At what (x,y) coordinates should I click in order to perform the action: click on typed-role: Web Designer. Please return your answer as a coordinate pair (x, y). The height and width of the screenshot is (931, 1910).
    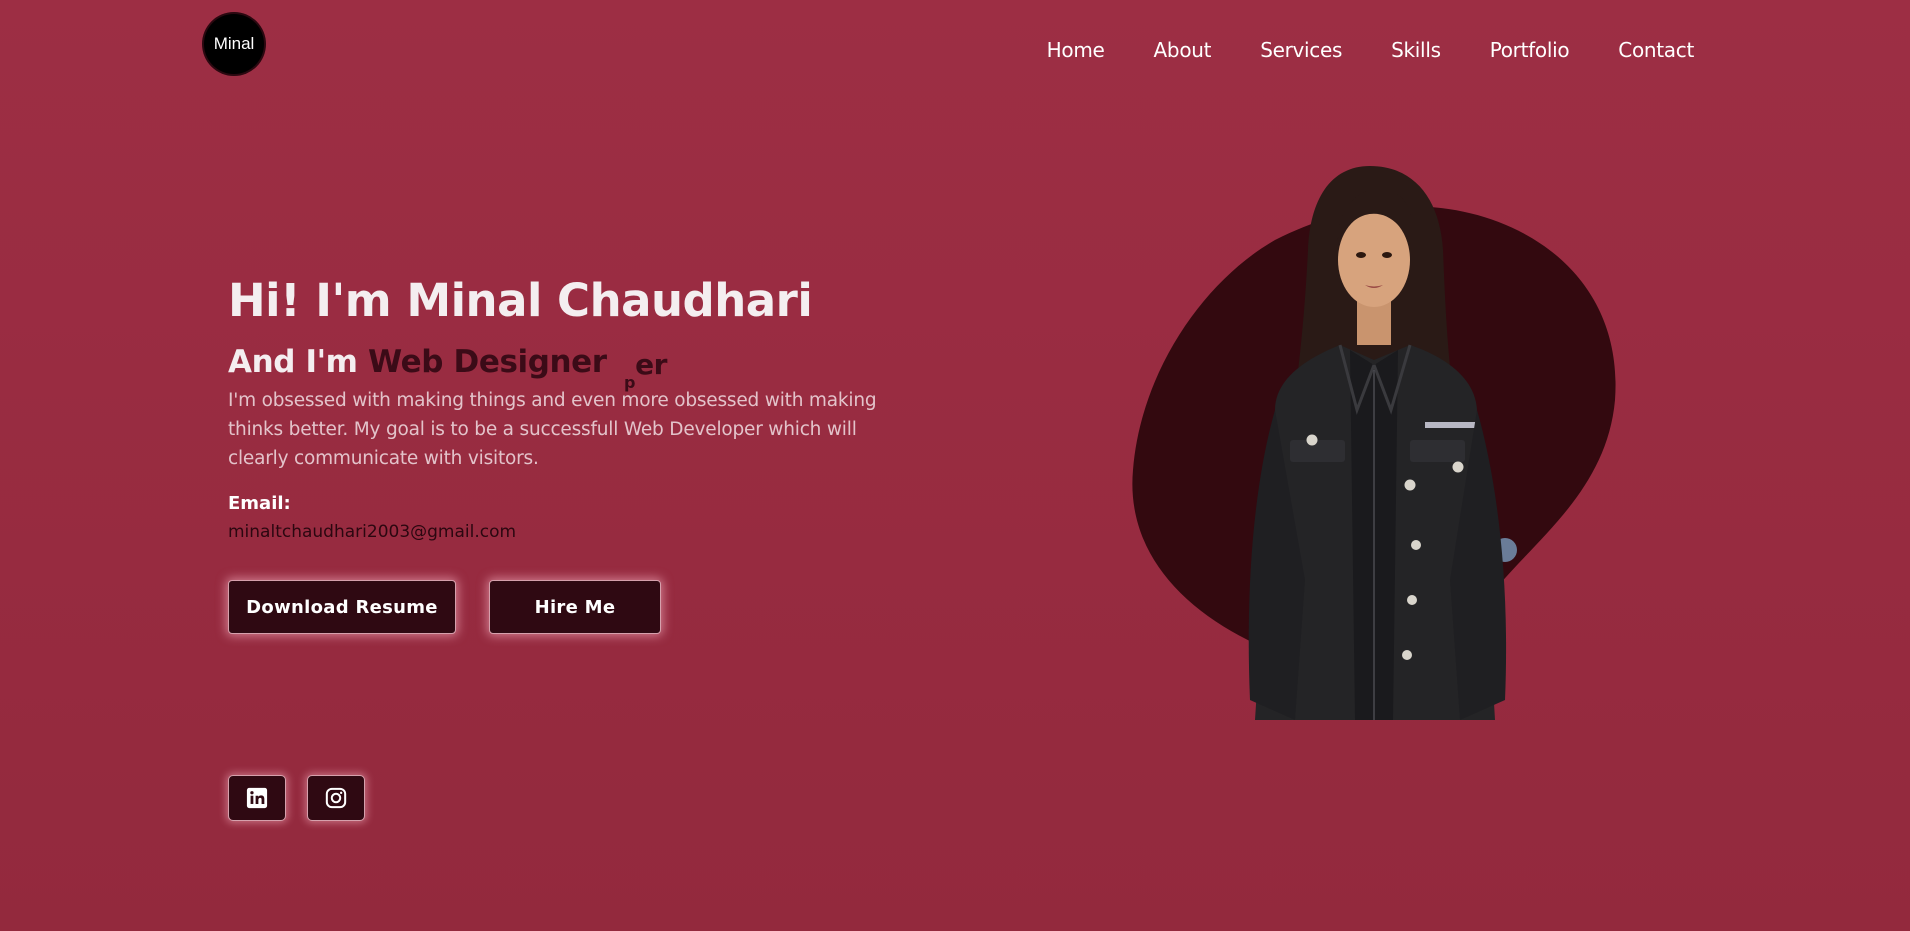
    Looking at the image, I should click on (487, 362).